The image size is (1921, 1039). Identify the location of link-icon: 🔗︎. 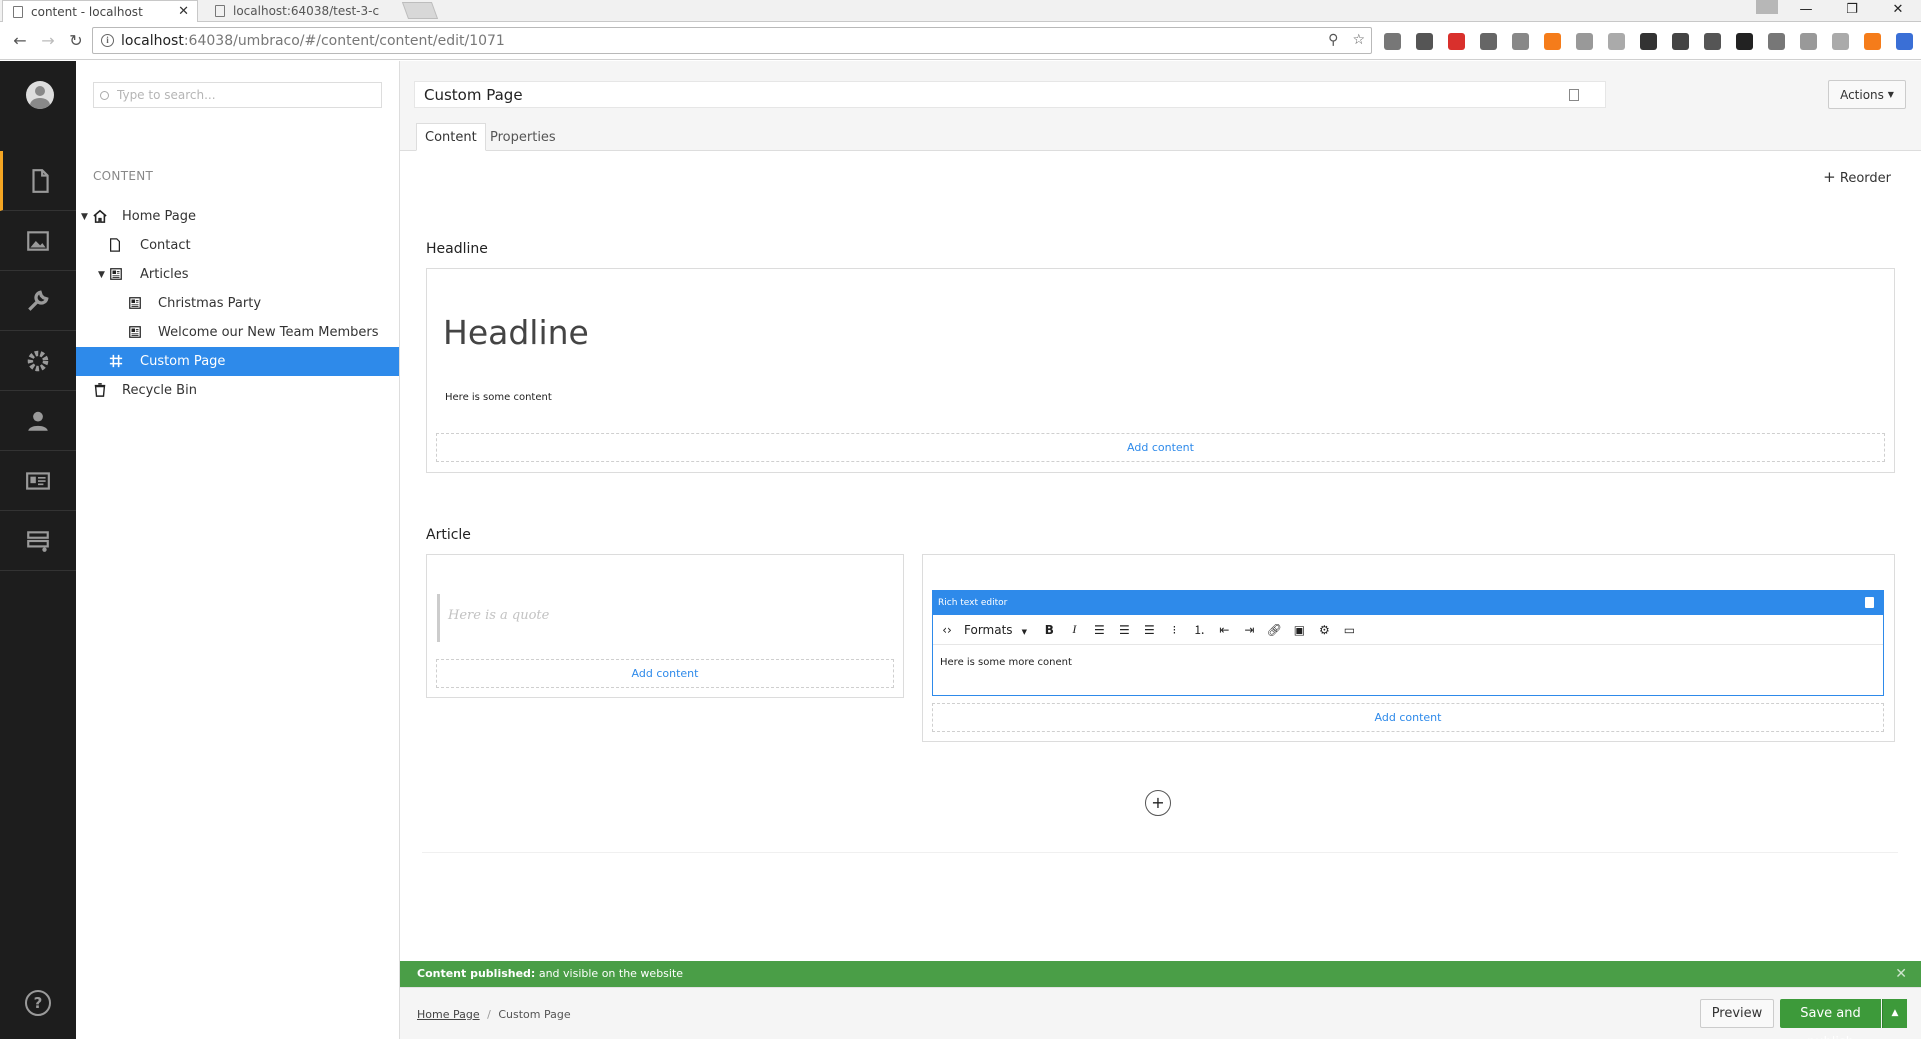
(1274, 630).